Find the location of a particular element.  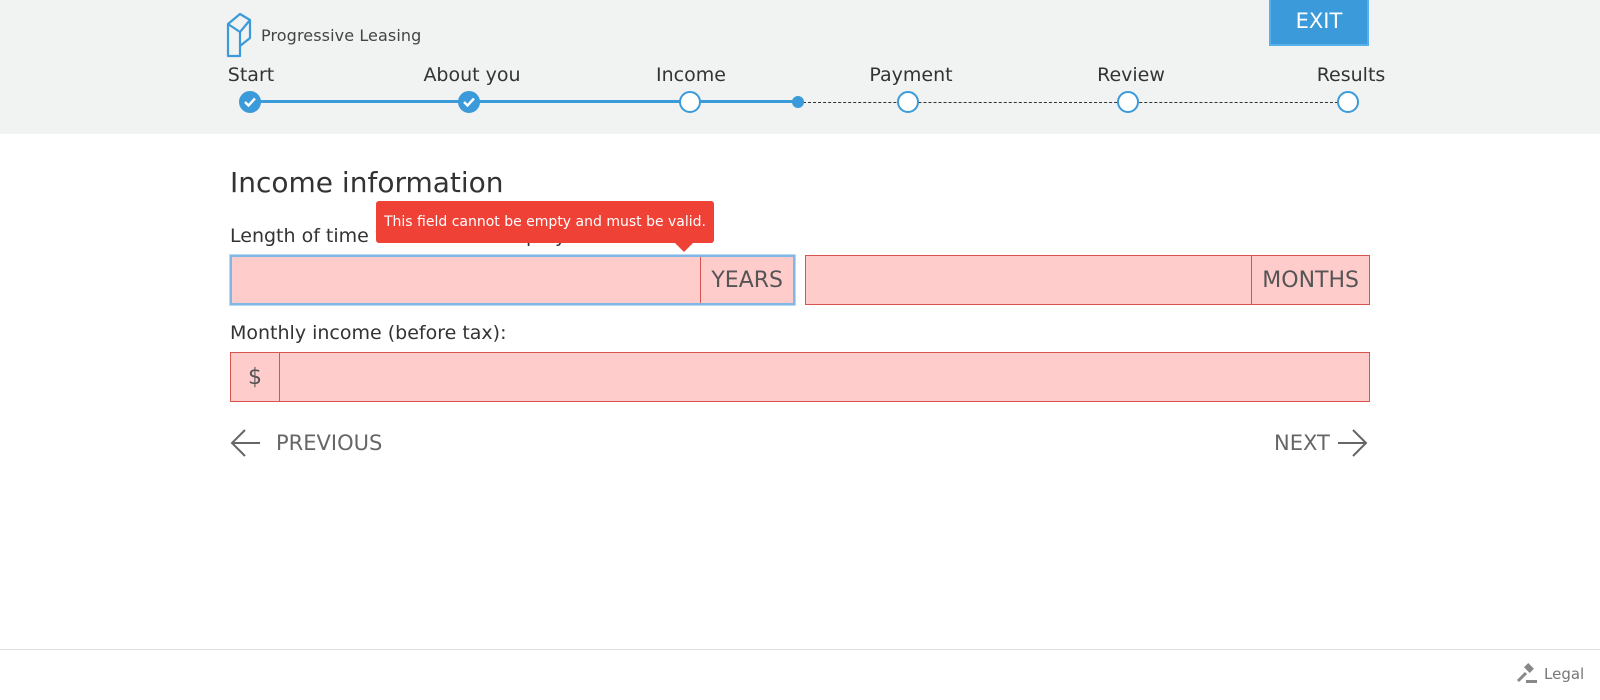

progress-track-complete is located at coordinates (524, 101).